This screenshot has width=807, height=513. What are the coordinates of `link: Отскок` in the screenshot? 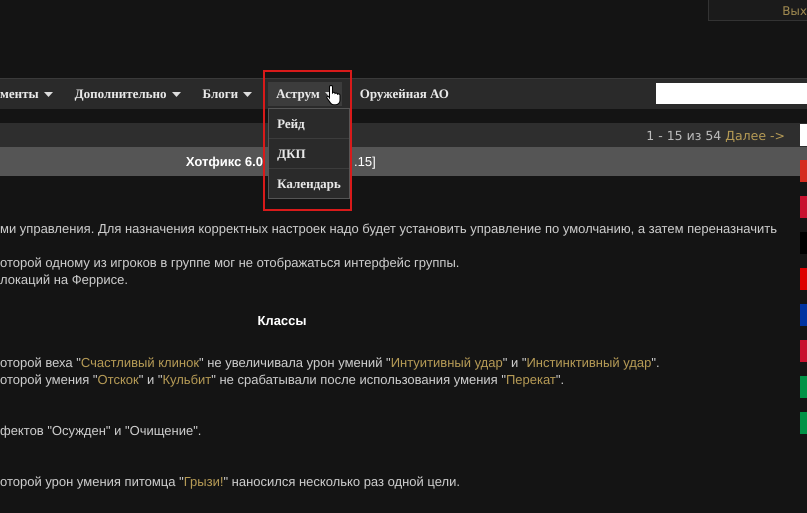 It's located at (118, 379).